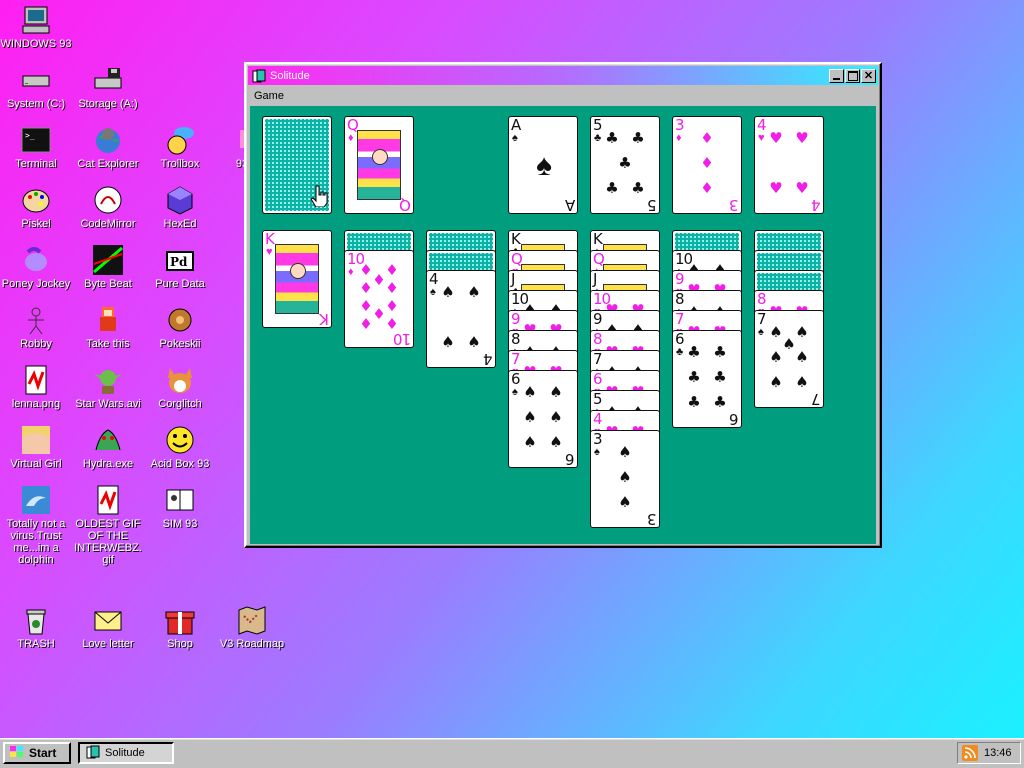 The width and height of the screenshot is (1024, 768). I want to click on desktop-icon-label: Piskel, so click(36, 224).